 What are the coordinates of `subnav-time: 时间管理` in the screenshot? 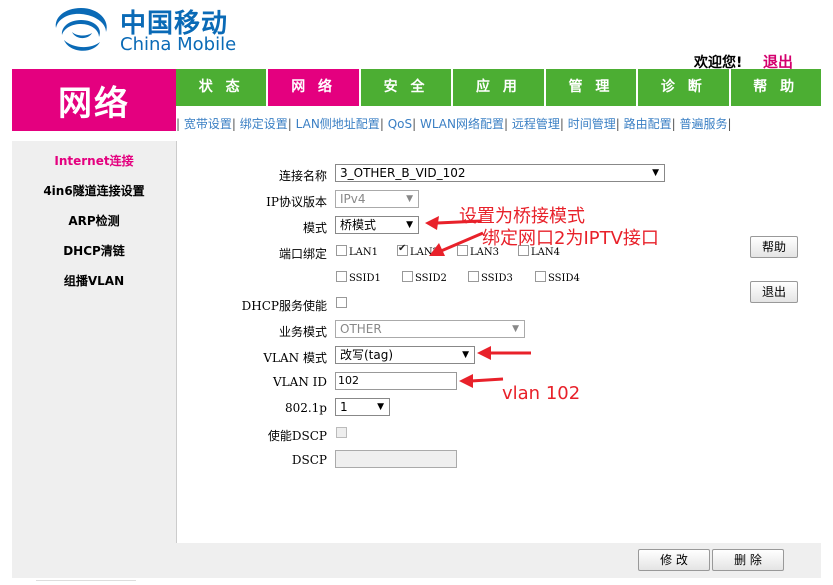 It's located at (592, 124).